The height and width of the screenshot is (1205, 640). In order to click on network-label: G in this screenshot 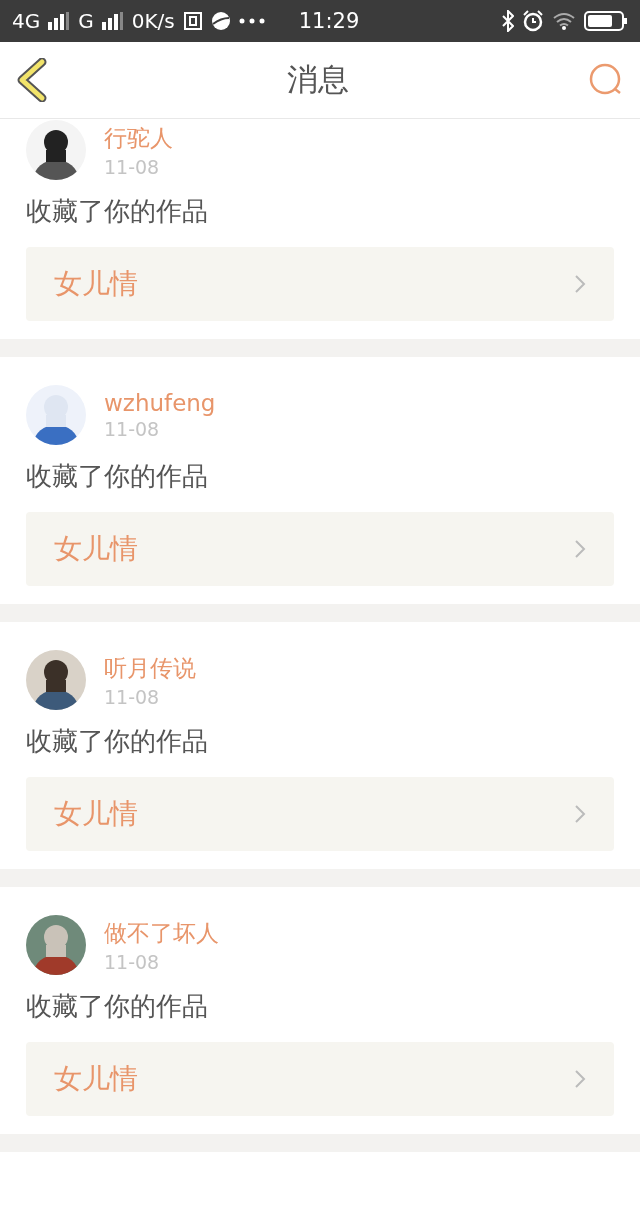, I will do `click(86, 21)`.